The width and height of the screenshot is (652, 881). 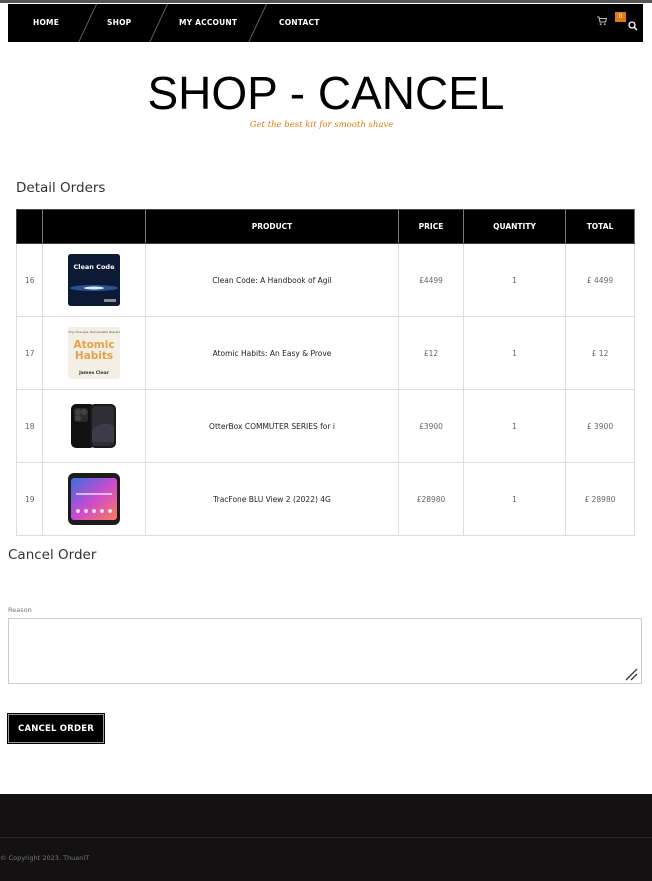 What do you see at coordinates (325, 23) in the screenshot?
I see `main-navbar: HOME SHOP MY ACCOUNT CONTACT 0` at bounding box center [325, 23].